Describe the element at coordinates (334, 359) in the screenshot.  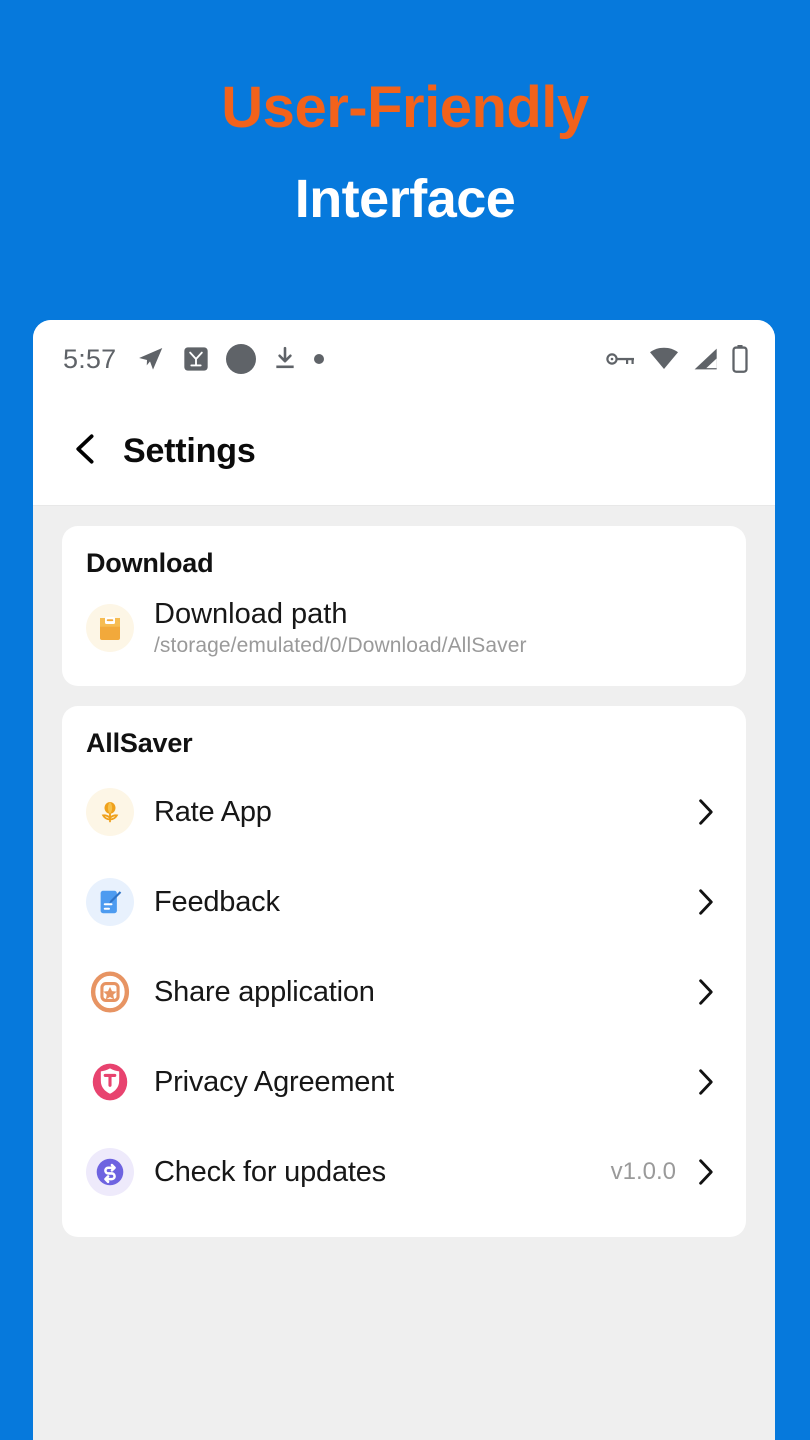
I see `status-bar-left: 5:57` at that location.